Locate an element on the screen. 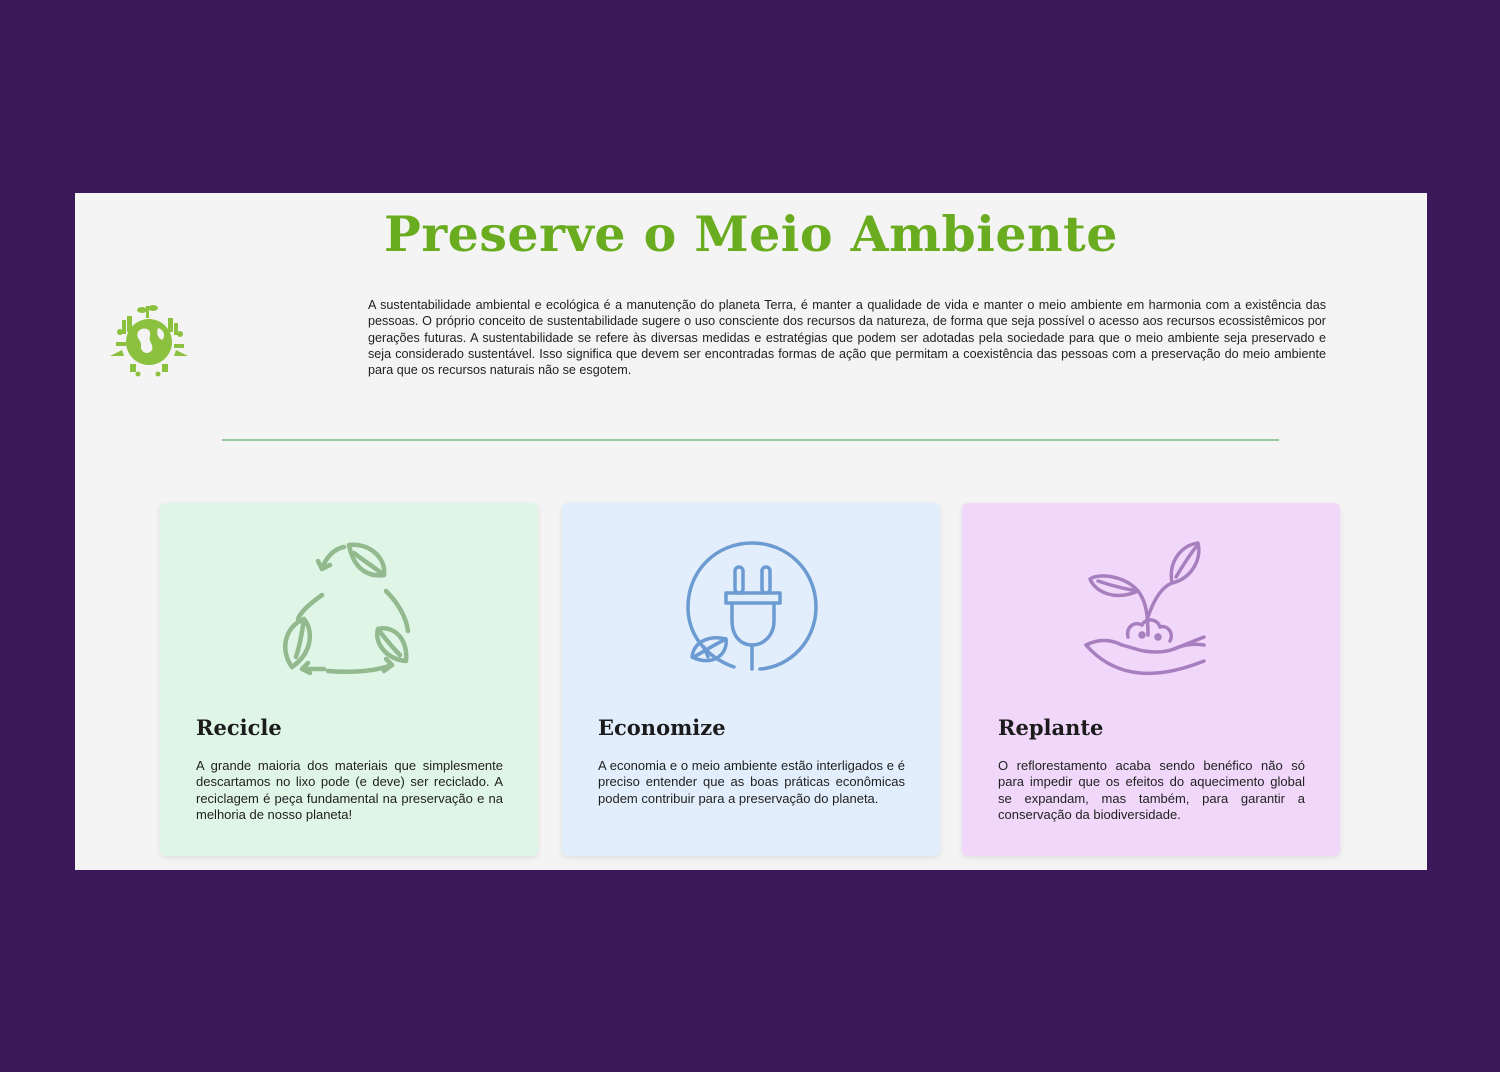 This screenshot has width=1500, height=1072. section-divider is located at coordinates (750, 440).